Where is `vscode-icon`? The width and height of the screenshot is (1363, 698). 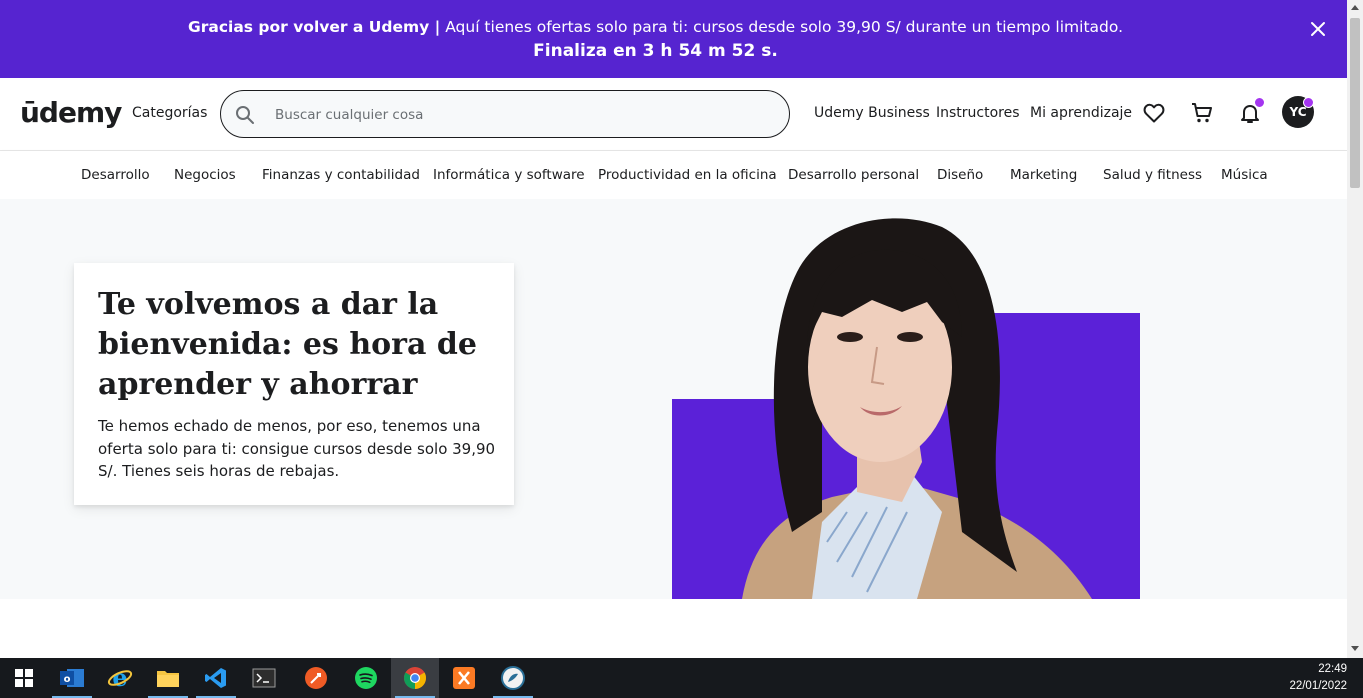 vscode-icon is located at coordinates (216, 678).